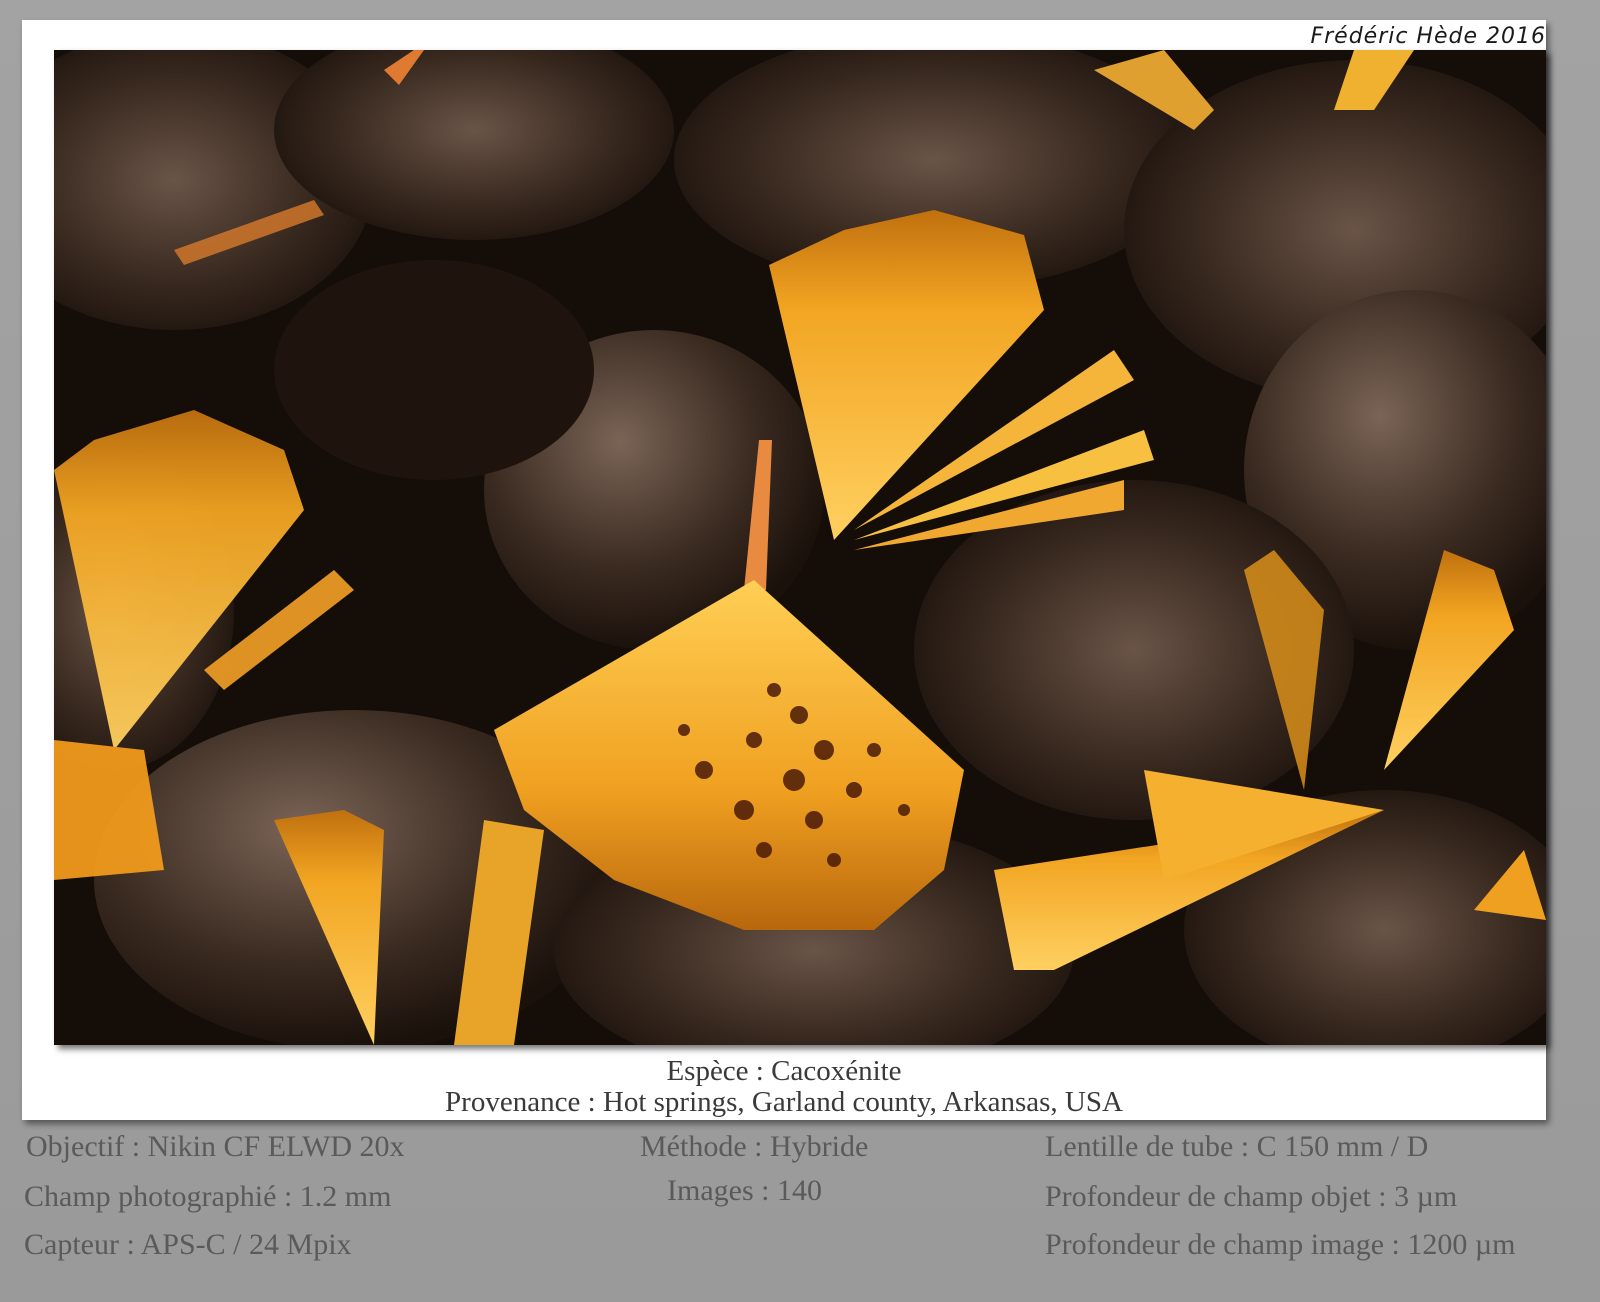  I want to click on photographer-signature: Frédéric Hède 2016, so click(1428, 36).